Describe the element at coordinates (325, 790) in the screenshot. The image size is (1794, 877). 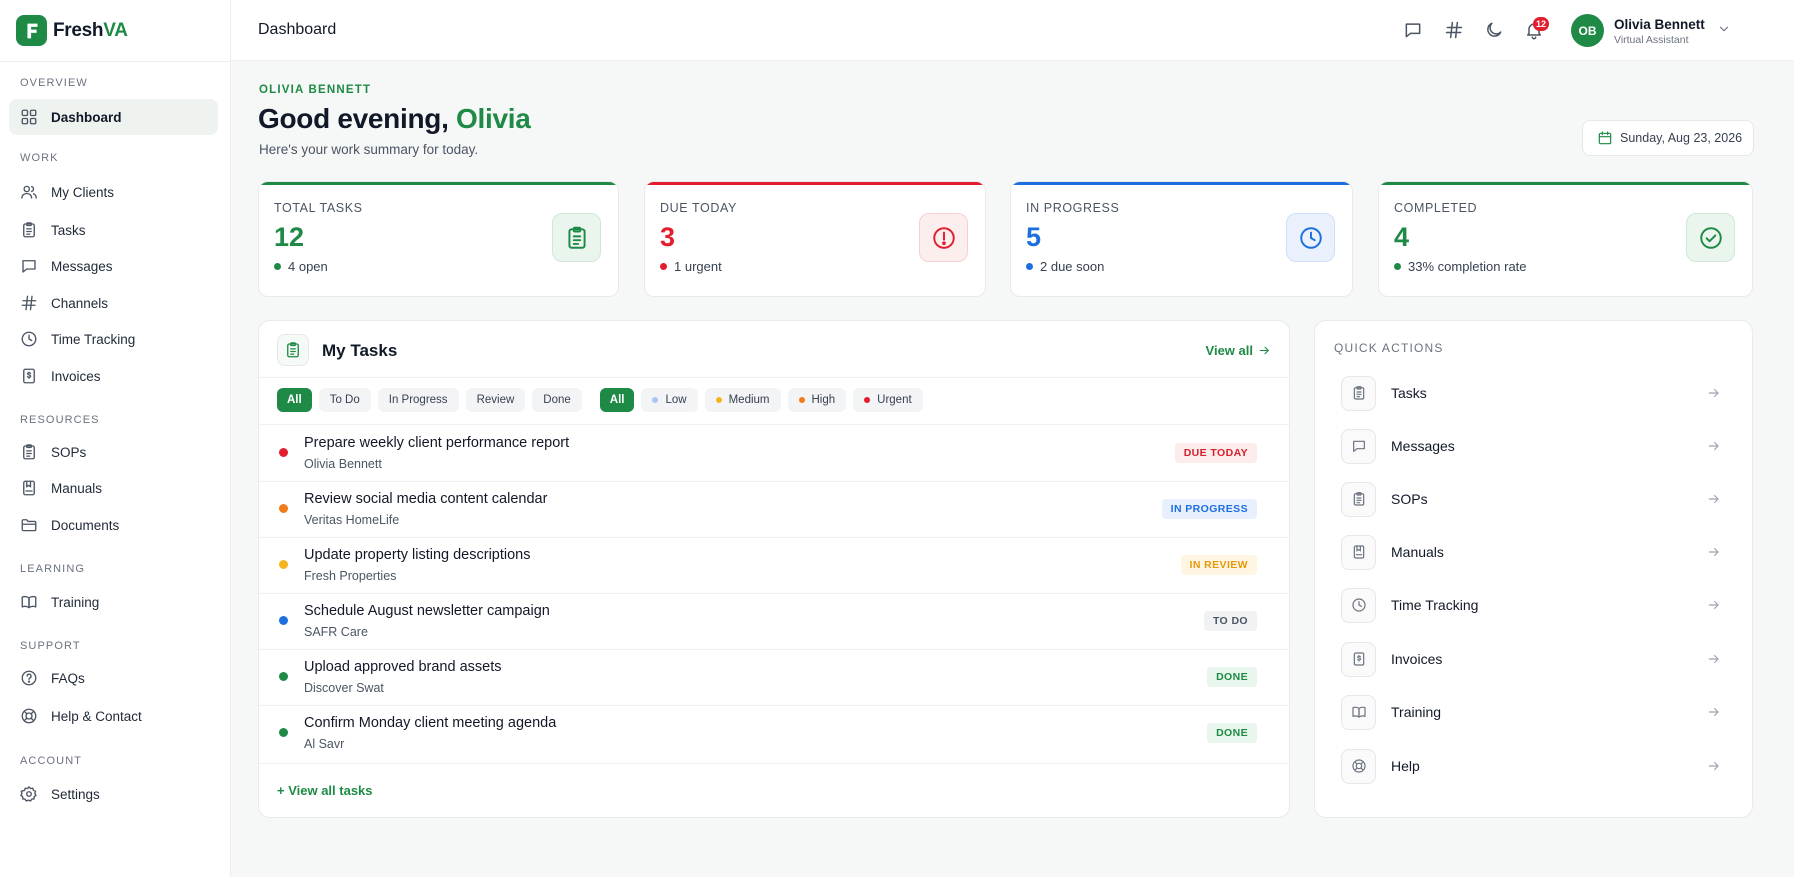
I see `view-all-tasks-link: + View all tasks` at that location.